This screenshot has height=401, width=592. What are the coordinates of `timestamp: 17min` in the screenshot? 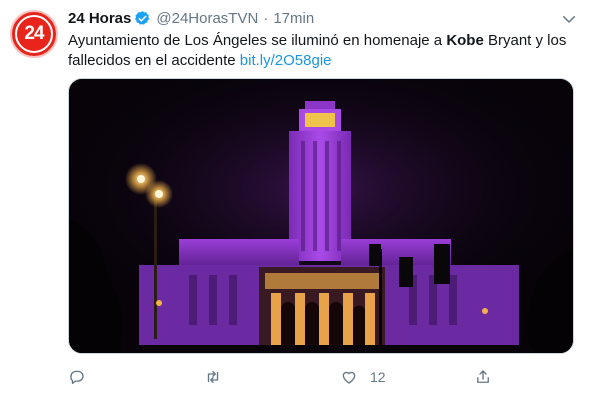 It's located at (293, 18).